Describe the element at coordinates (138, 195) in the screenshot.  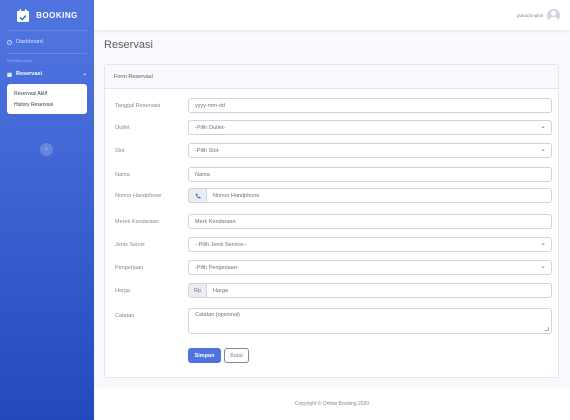
I see `handphone-label: Nomor Handphone` at that location.